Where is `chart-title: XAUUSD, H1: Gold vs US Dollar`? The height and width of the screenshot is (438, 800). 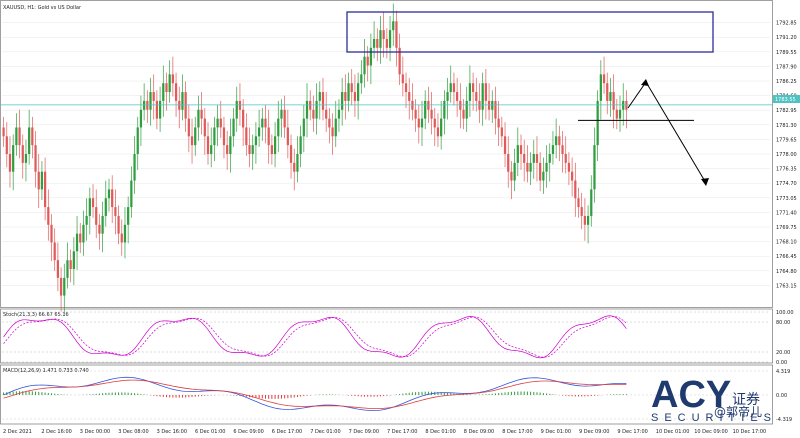 chart-title: XAUUSD, H1: Gold vs US Dollar is located at coordinates (42, 8).